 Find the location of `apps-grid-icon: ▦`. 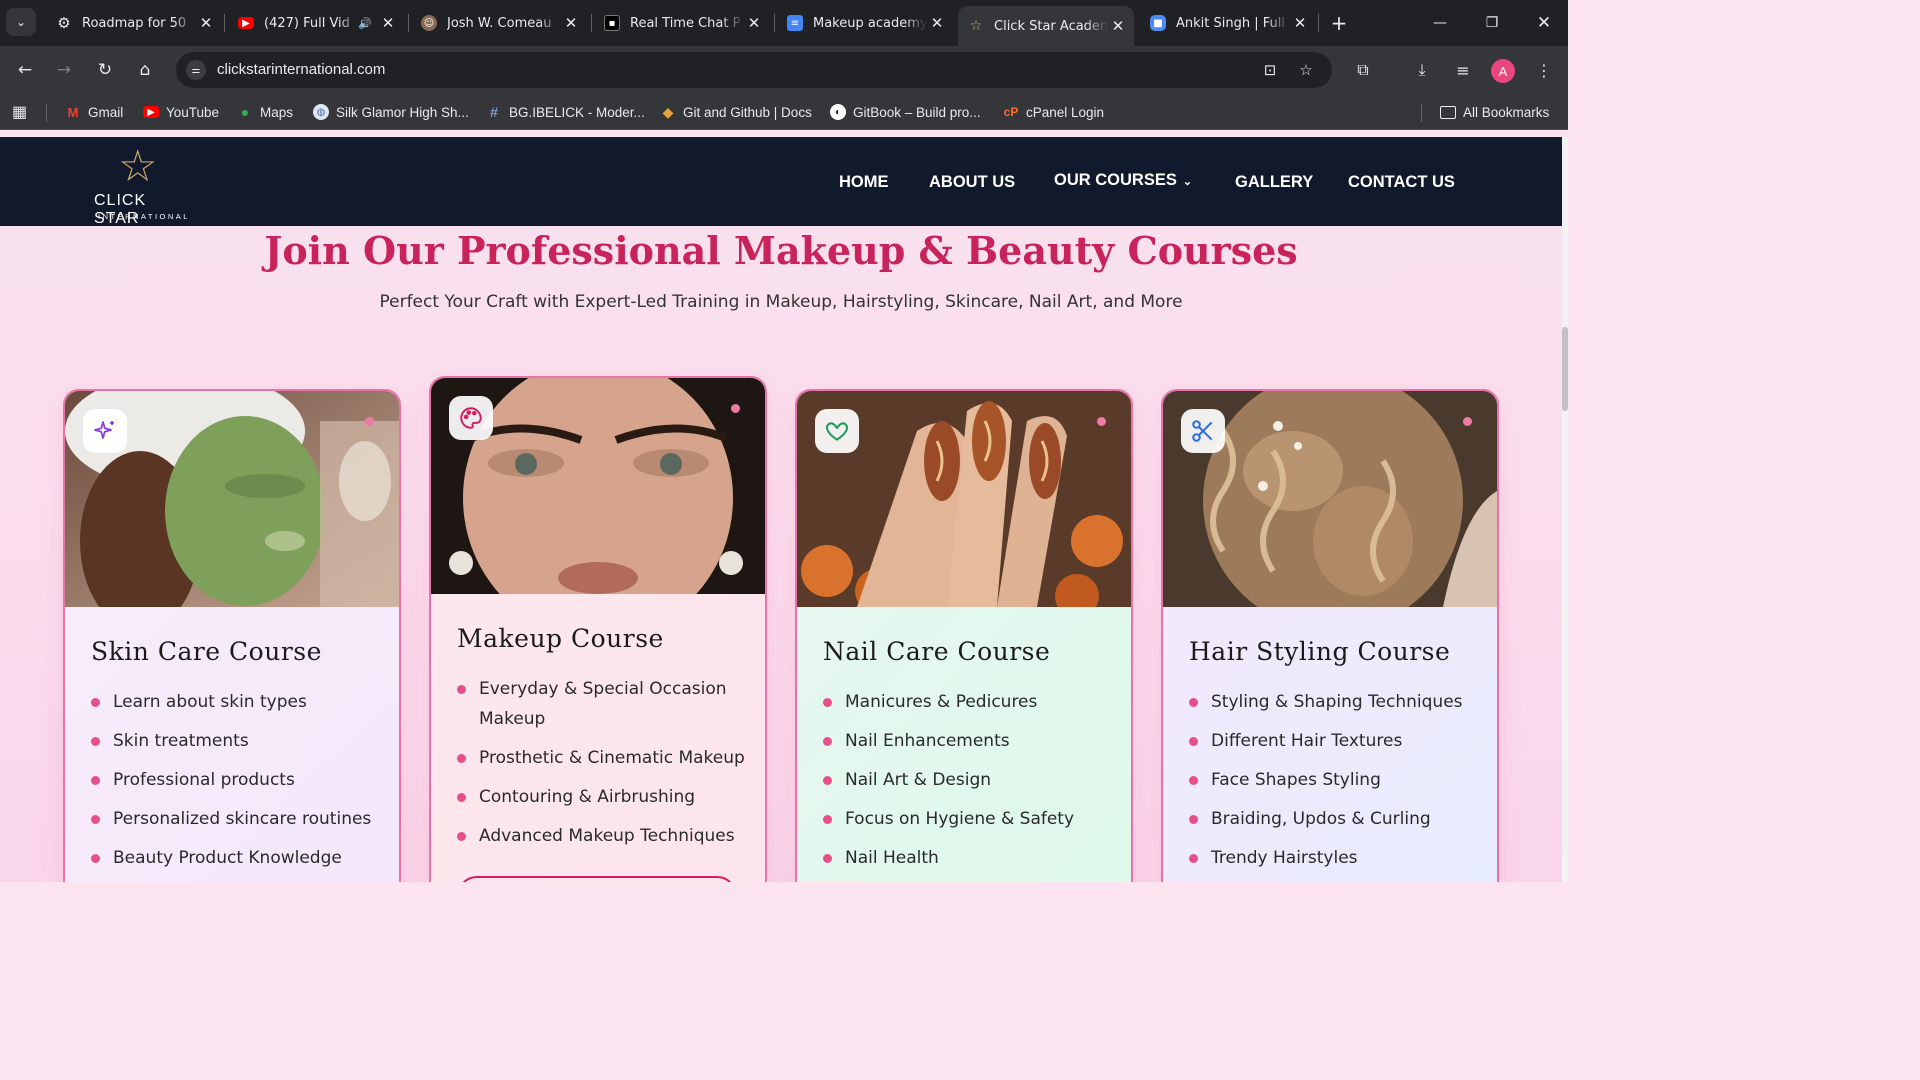

apps-grid-icon: ▦ is located at coordinates (19, 112).